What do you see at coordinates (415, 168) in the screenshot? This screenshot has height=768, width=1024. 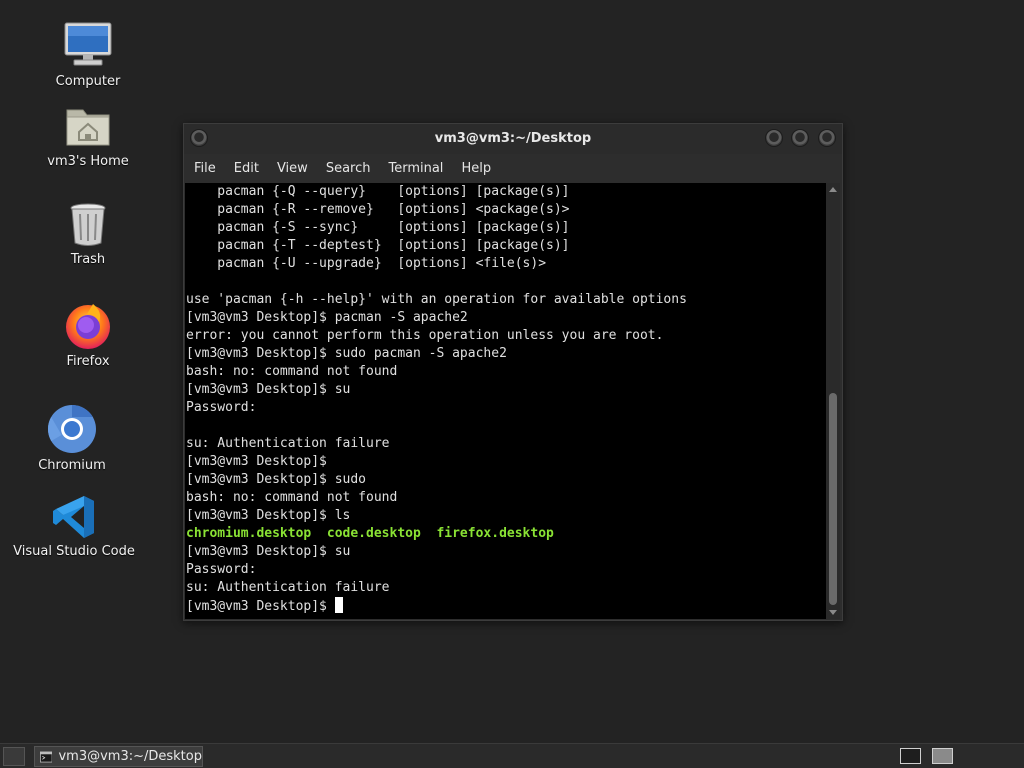 I see `menu-terminal: Terminal` at bounding box center [415, 168].